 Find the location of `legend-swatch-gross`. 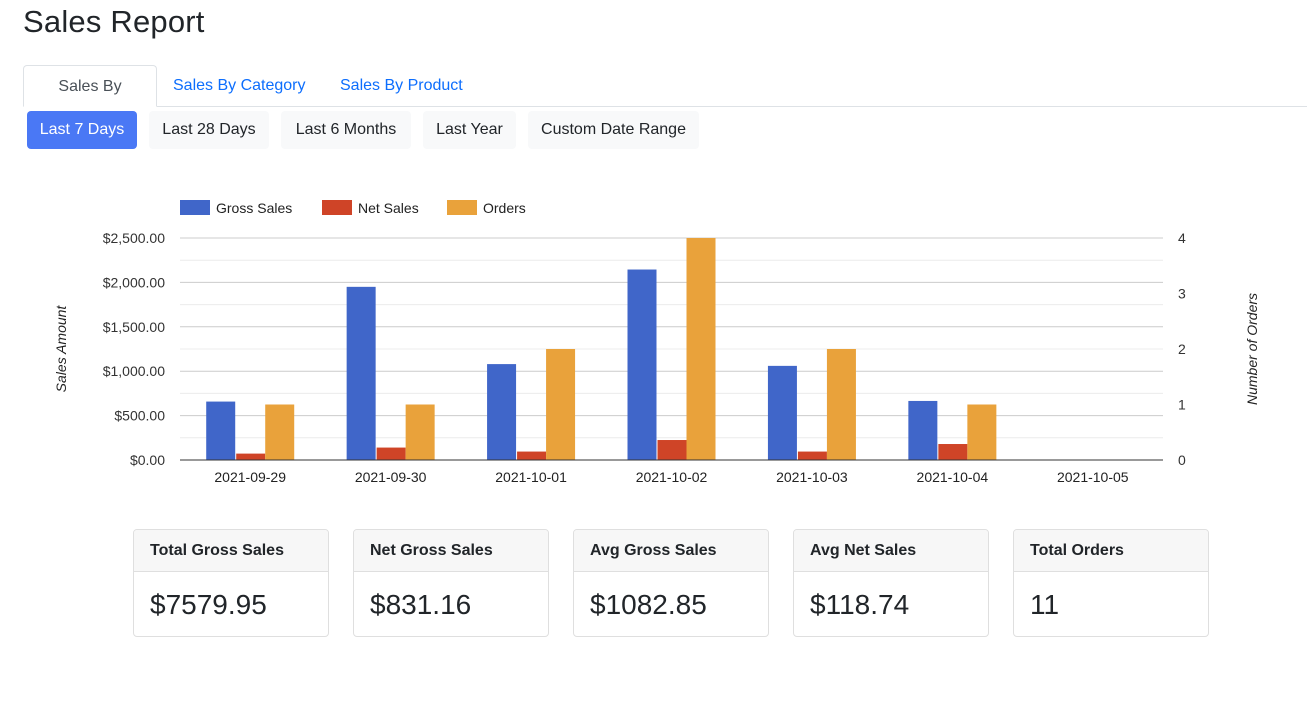

legend-swatch-gross is located at coordinates (195, 207).